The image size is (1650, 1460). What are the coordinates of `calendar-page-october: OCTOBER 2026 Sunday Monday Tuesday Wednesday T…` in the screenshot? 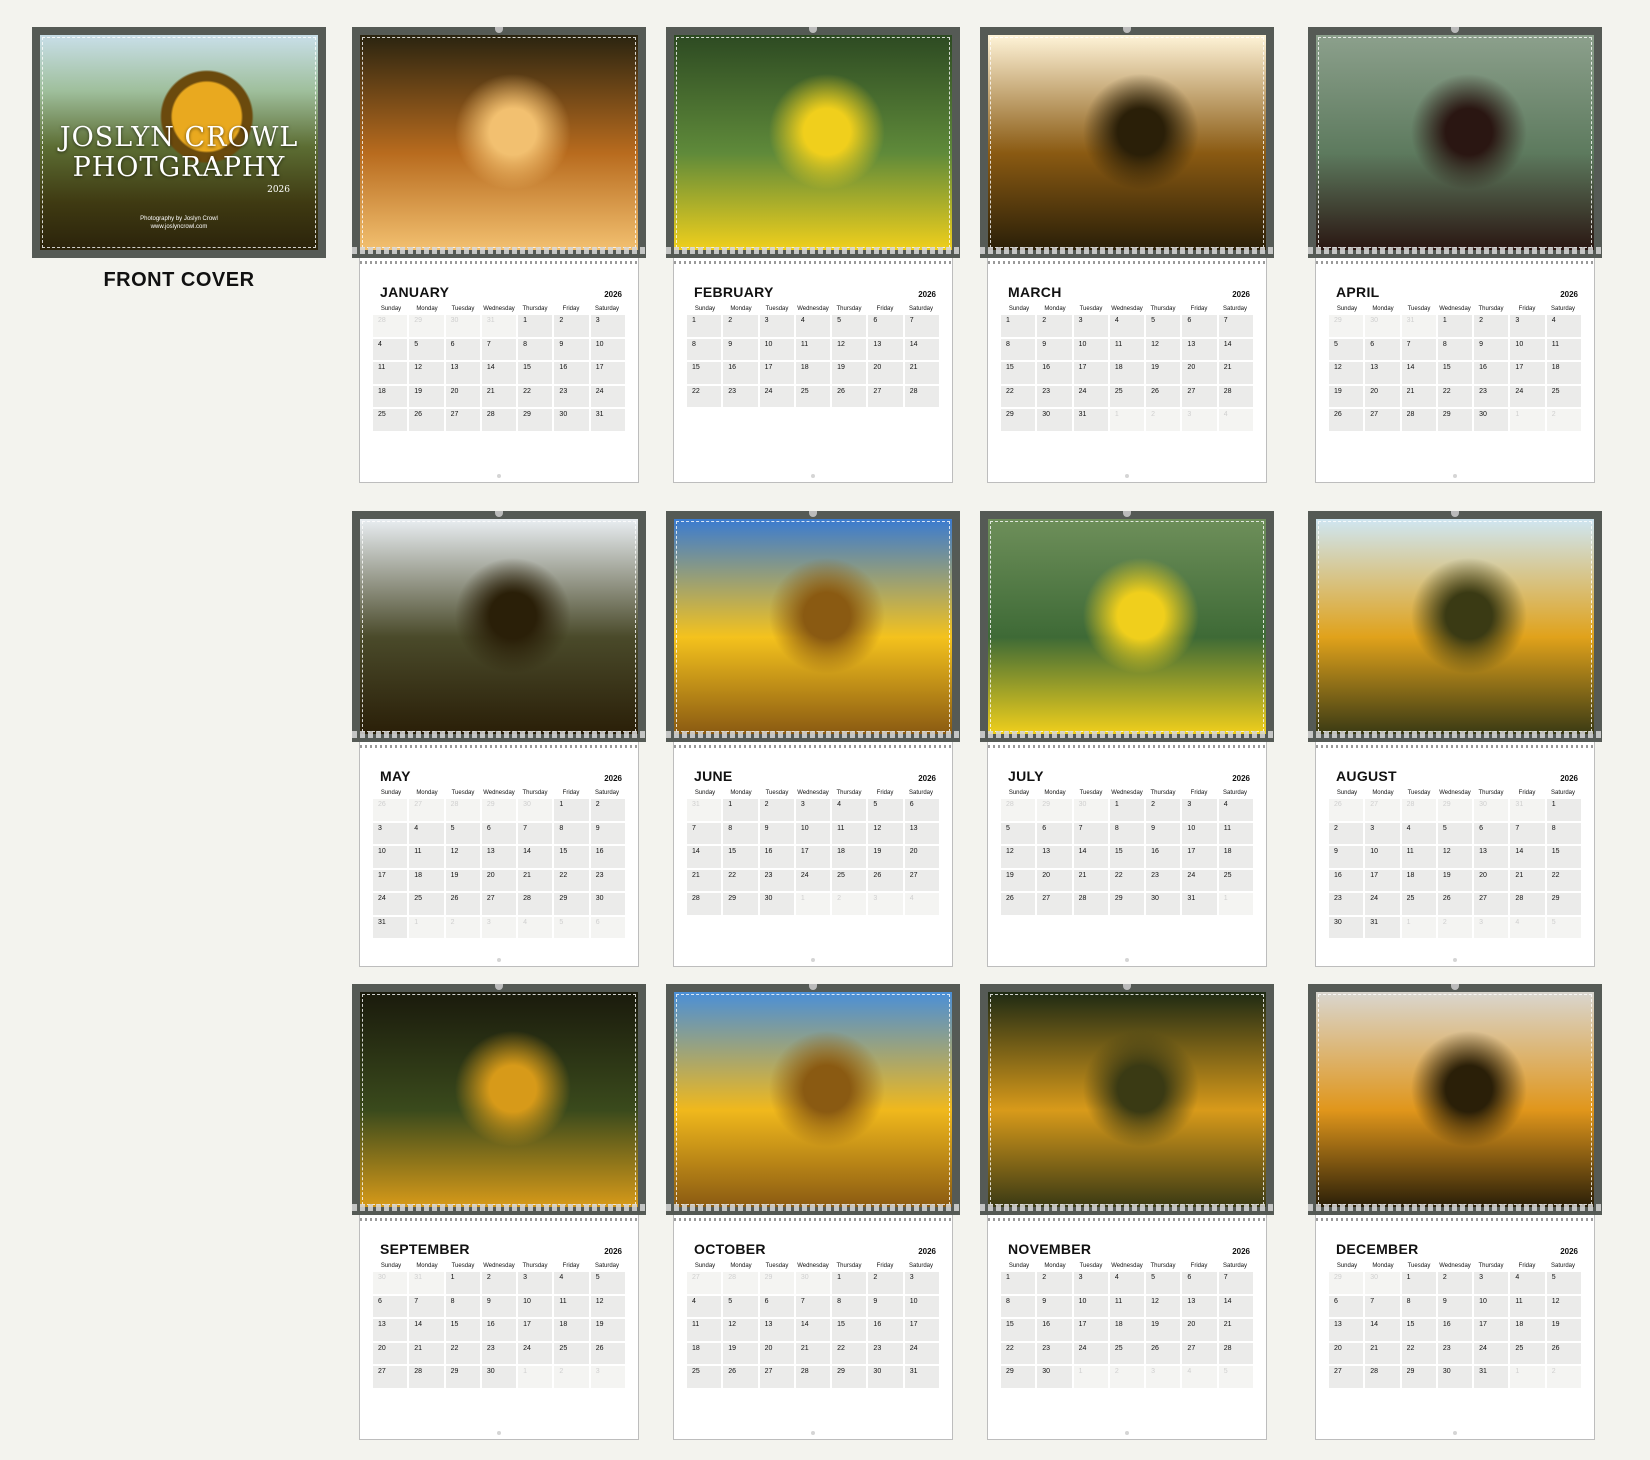 It's located at (813, 1212).